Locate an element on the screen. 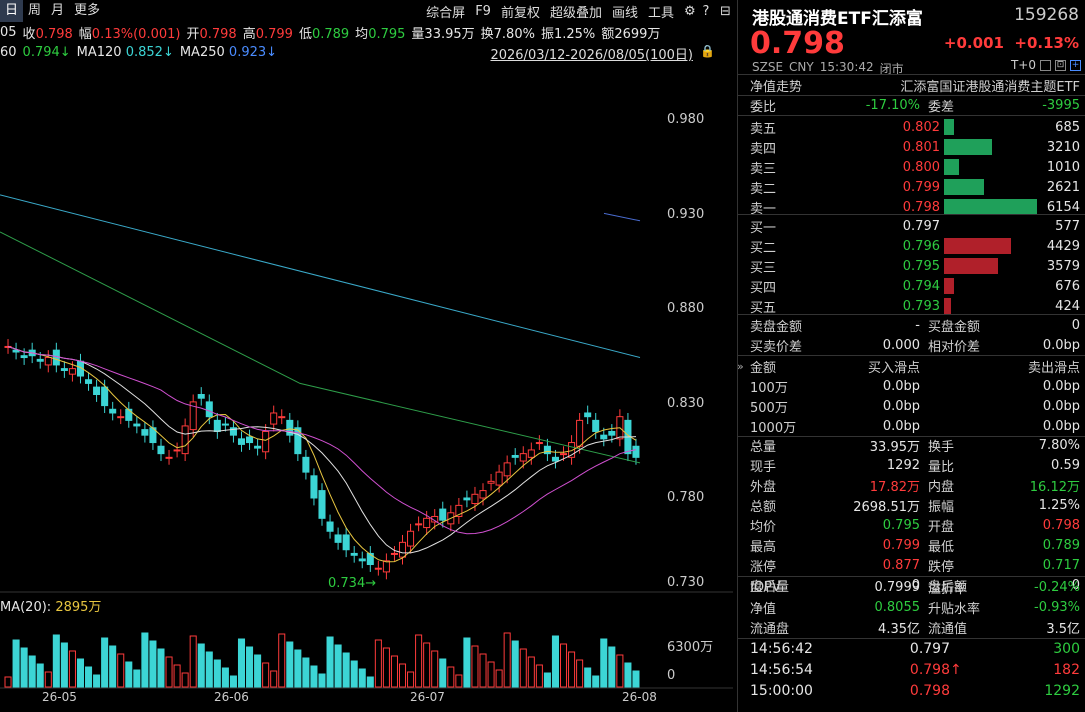 The width and height of the screenshot is (1085, 712). stat-row-label-1: 总额 is located at coordinates (763, 507).